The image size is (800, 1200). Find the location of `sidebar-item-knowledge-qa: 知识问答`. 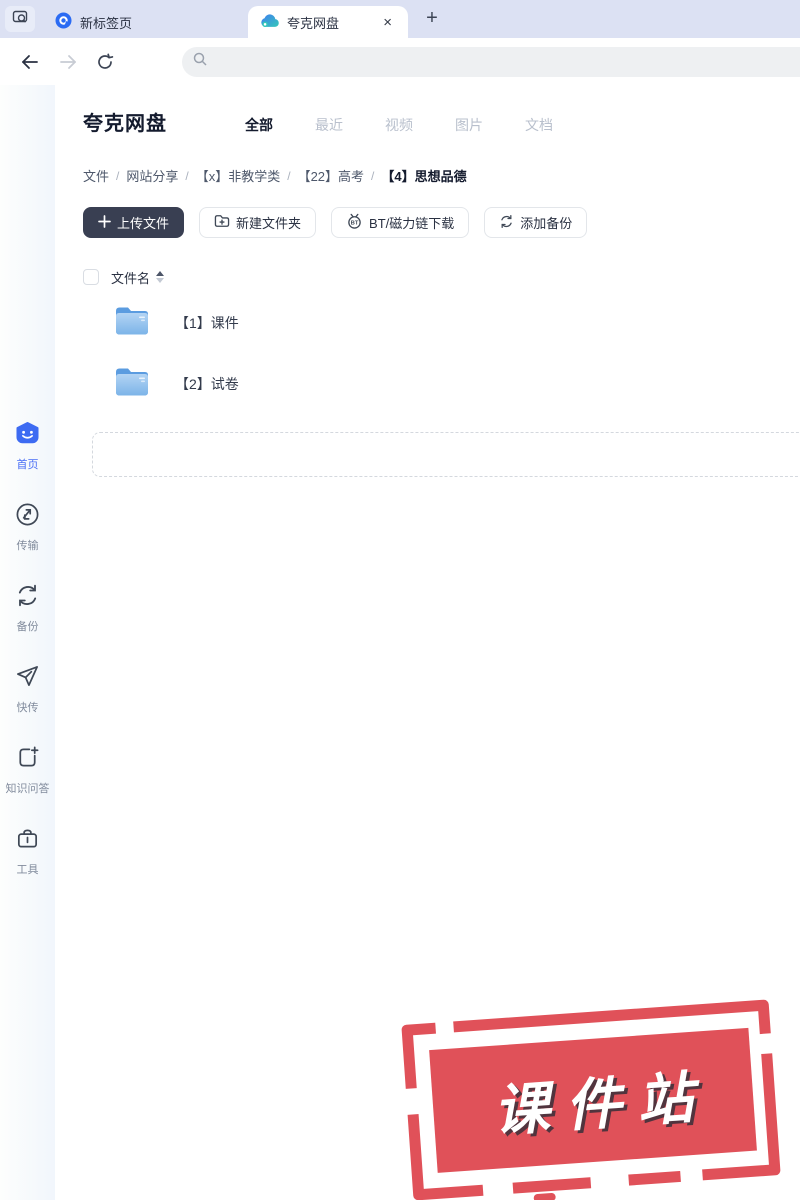

sidebar-item-knowledge-qa: 知识问答 is located at coordinates (28, 770).